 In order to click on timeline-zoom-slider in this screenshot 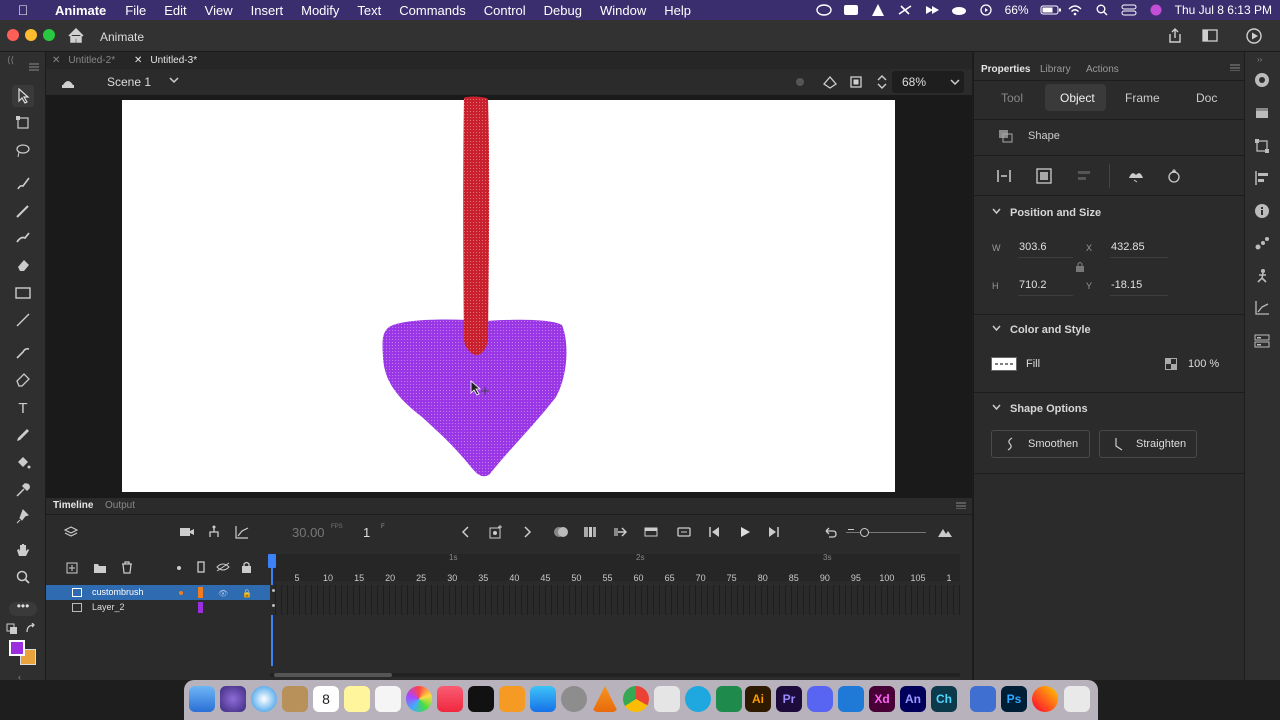, I will do `click(886, 532)`.